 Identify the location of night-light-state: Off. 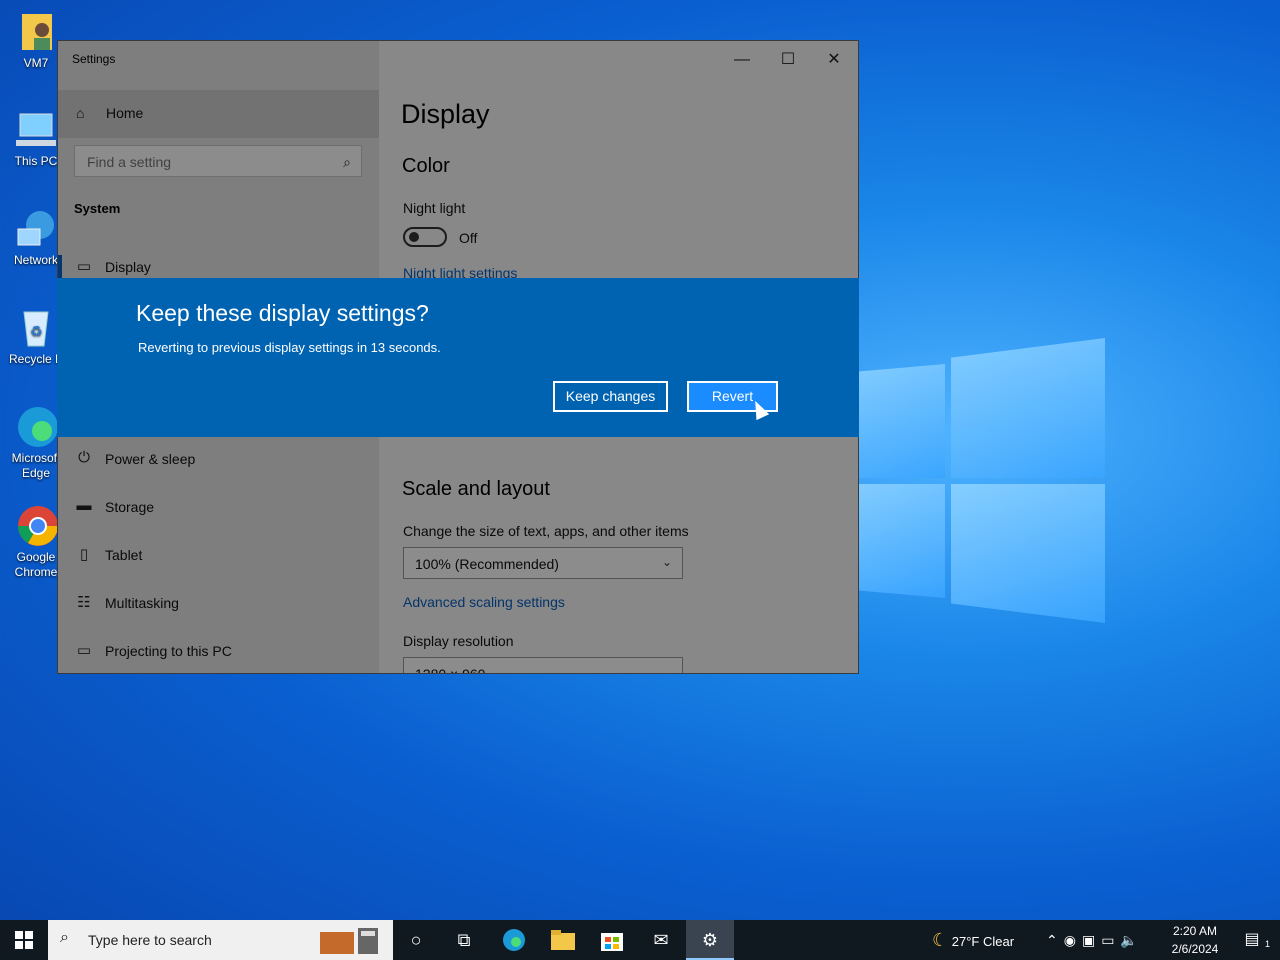
(468, 238).